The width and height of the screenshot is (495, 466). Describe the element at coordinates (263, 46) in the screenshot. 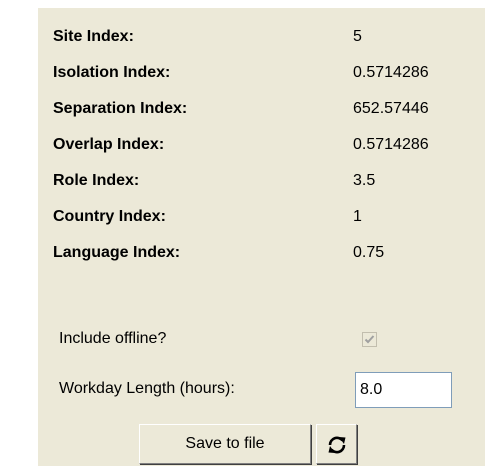

I see `metric-row-site: Site Index: 5` at that location.